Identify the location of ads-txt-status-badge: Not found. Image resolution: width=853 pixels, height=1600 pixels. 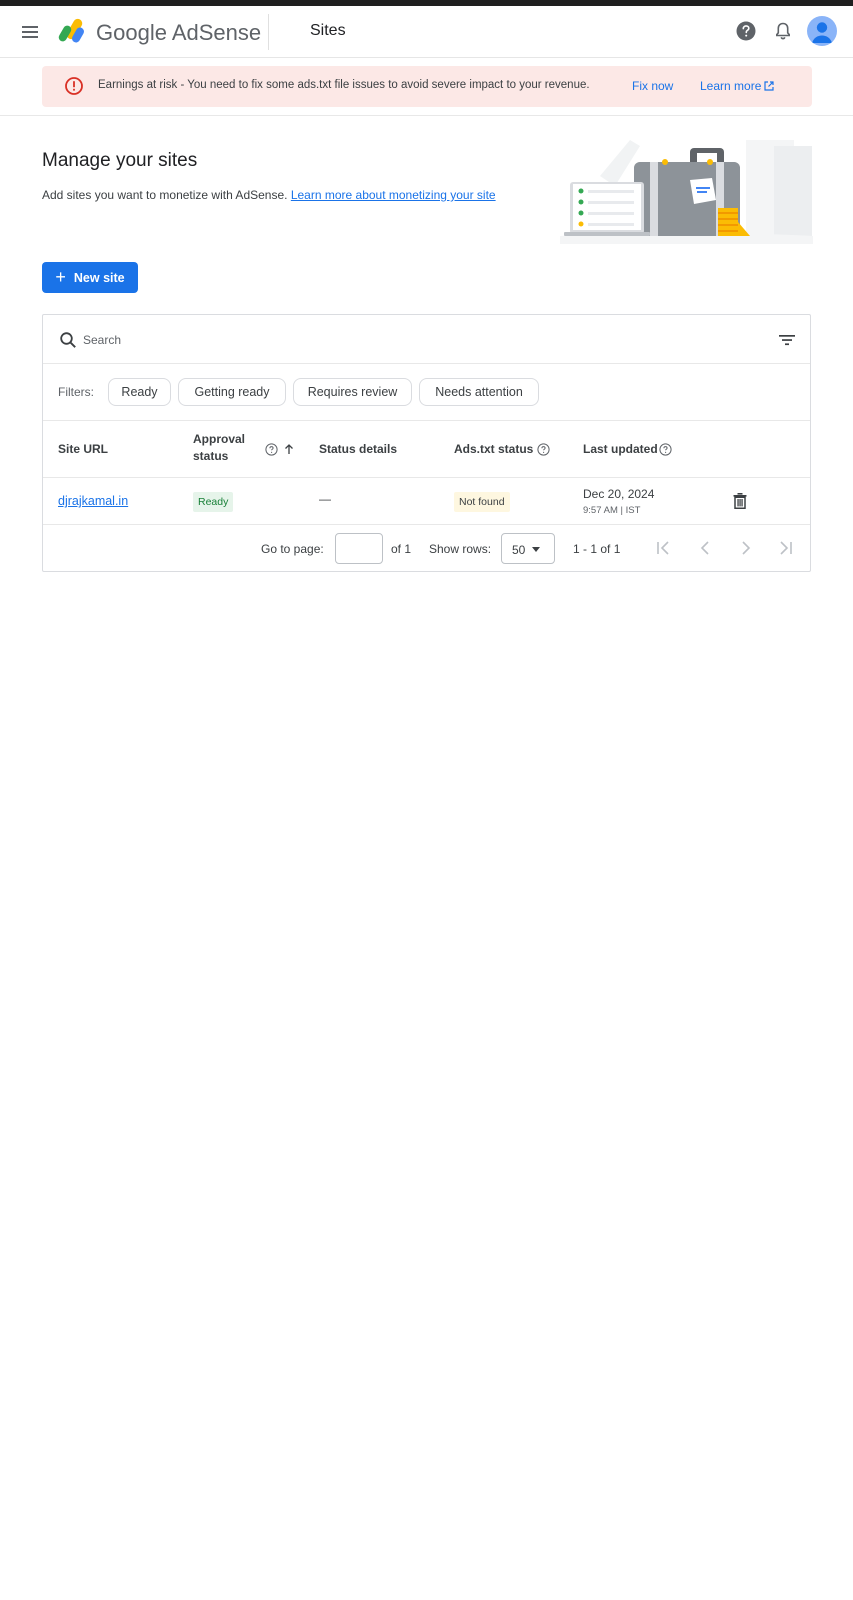
(482, 502).